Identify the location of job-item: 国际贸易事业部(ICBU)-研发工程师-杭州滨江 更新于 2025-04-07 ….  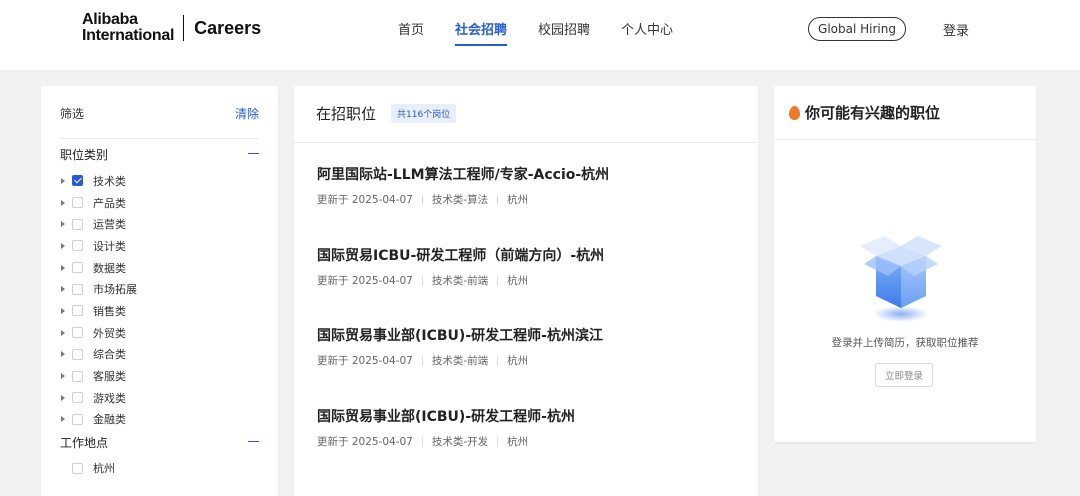
(527, 346).